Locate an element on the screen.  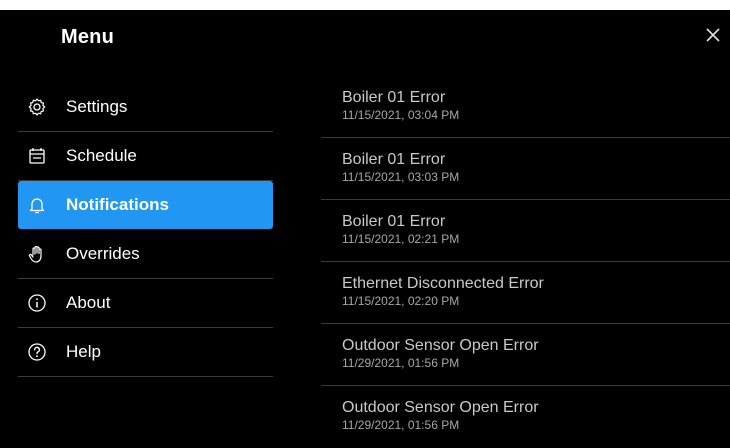
notification-timestamp: 11/15/2021, 03:03 PM is located at coordinates (401, 177).